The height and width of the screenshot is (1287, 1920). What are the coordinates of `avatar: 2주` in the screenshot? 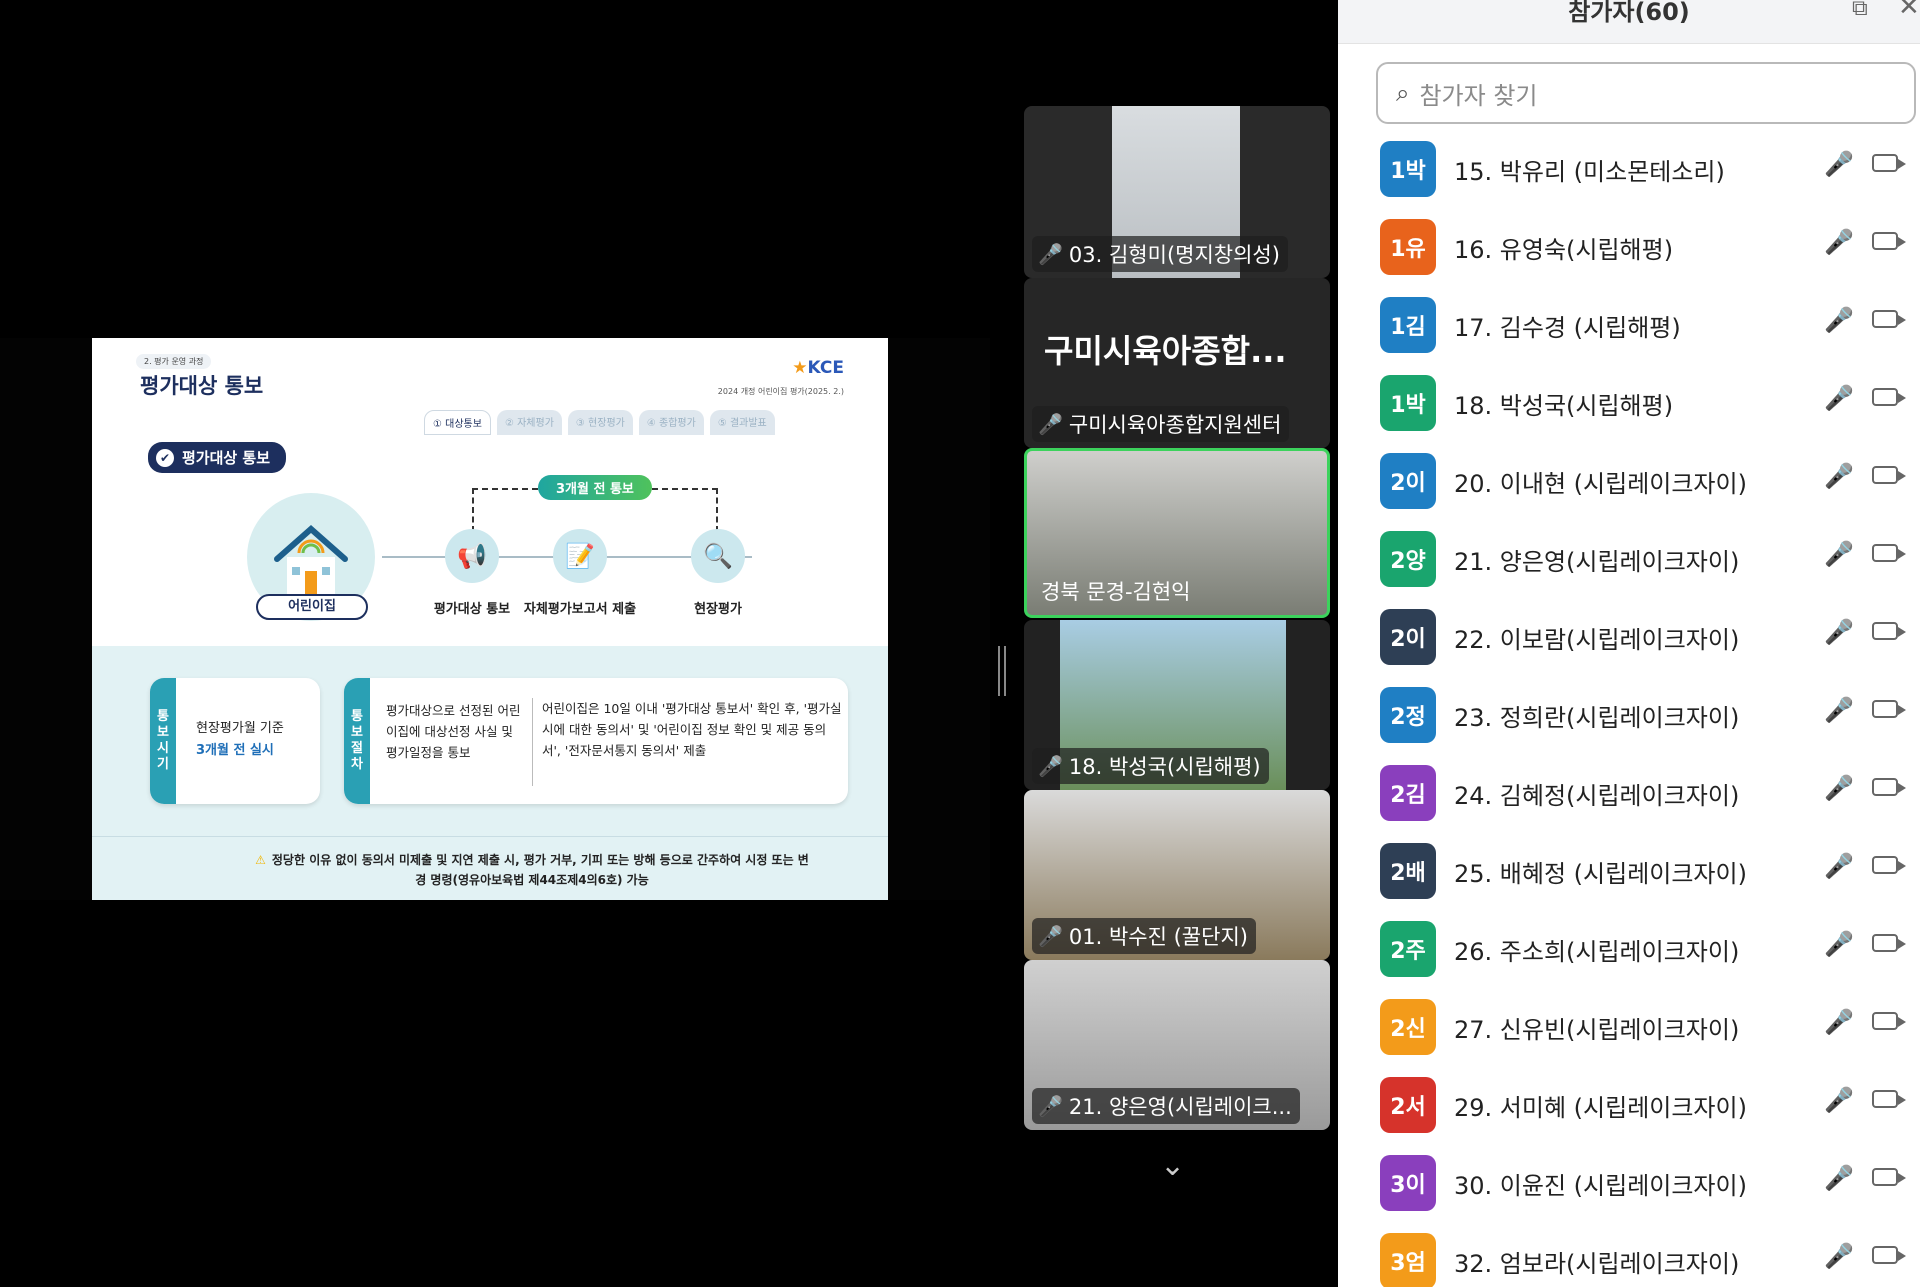 It's located at (1408, 949).